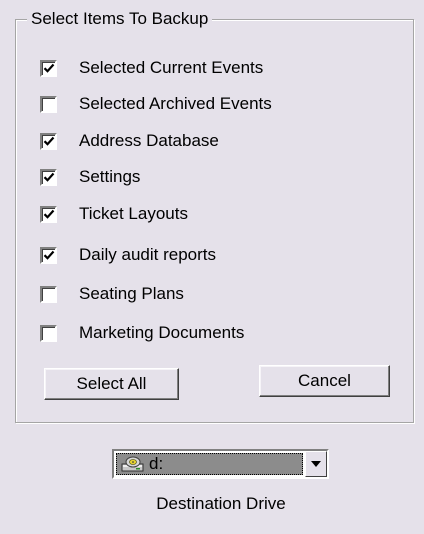 The image size is (424, 534). I want to click on checkbox-ticket-layouts, so click(48, 214).